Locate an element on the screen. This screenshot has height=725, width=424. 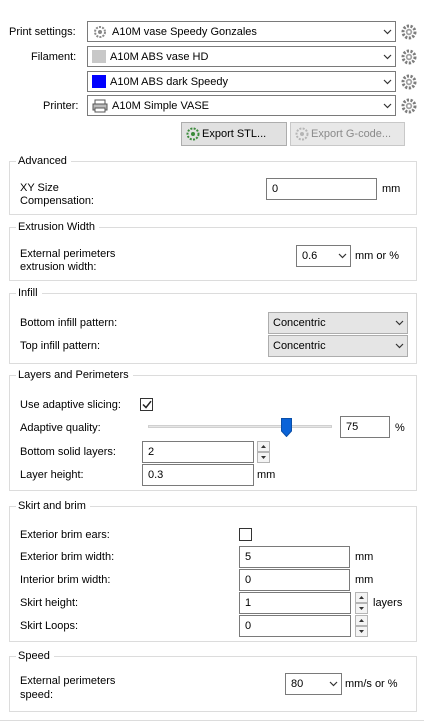
layers-title: Layers and Perimeters is located at coordinates (74, 375).